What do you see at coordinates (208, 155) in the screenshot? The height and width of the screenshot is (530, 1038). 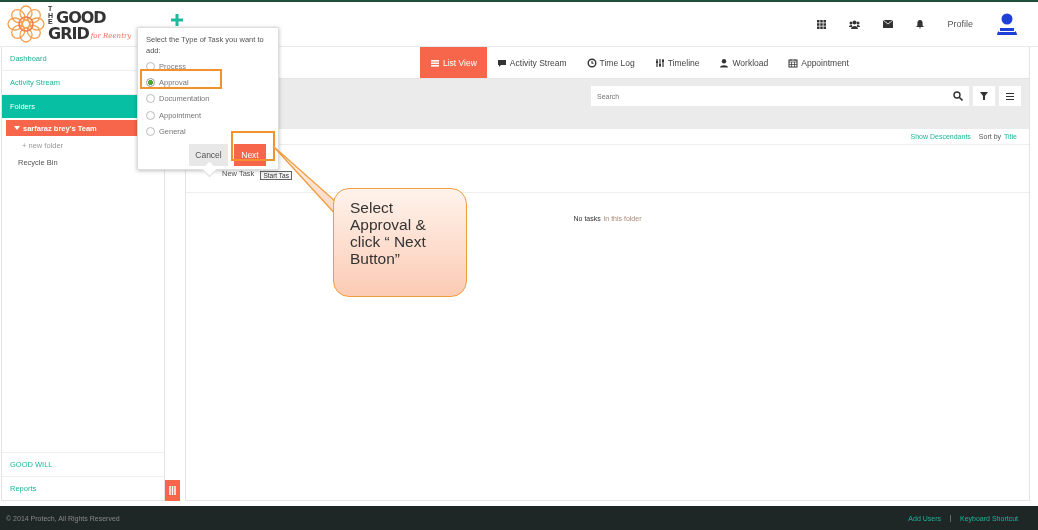 I see `cancel-button: Cancel` at bounding box center [208, 155].